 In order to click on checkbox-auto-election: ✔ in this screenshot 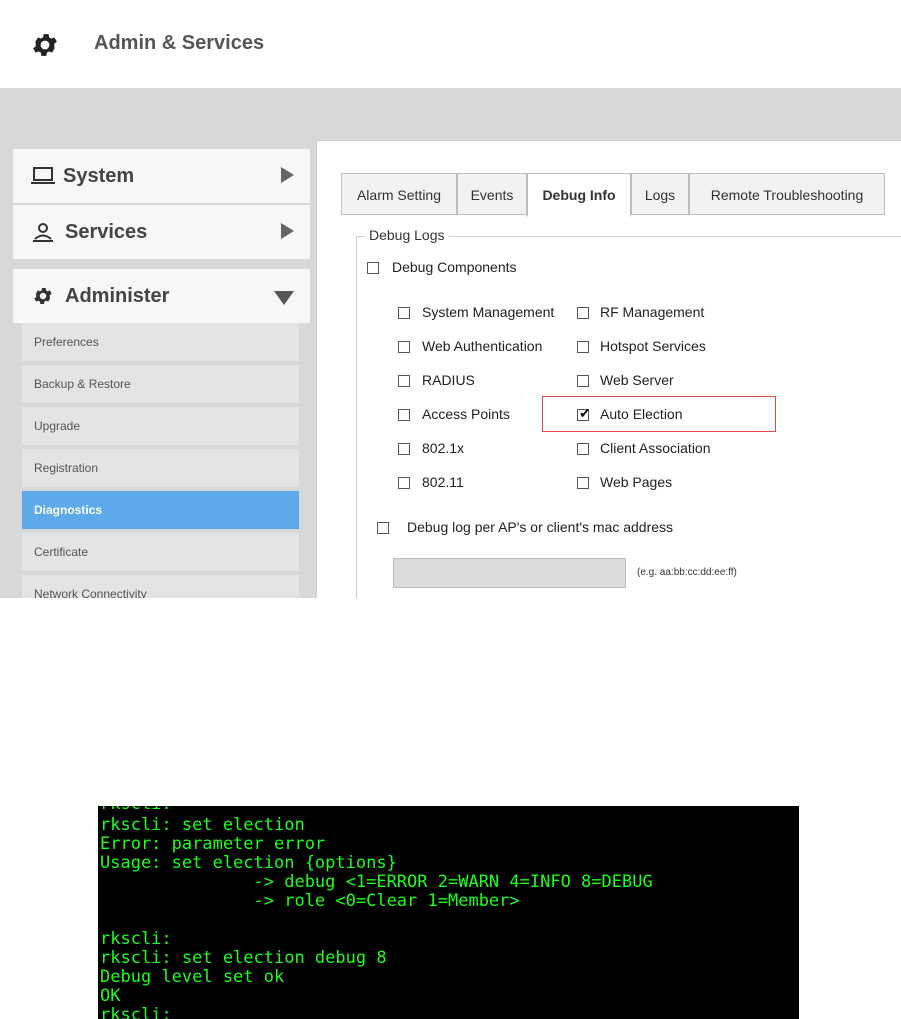, I will do `click(584, 413)`.